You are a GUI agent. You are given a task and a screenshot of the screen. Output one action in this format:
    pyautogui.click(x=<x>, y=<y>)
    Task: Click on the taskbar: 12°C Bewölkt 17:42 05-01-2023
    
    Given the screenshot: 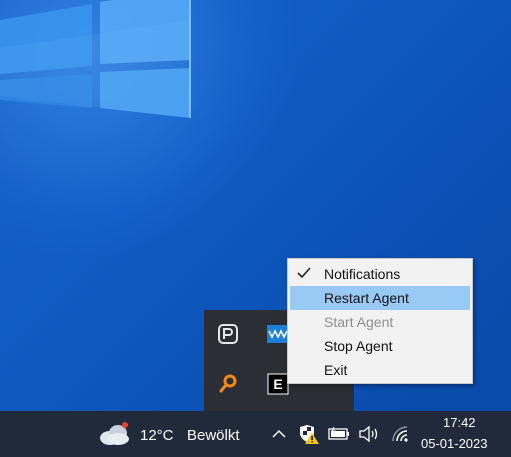 What is the action you would take?
    pyautogui.click(x=255, y=434)
    